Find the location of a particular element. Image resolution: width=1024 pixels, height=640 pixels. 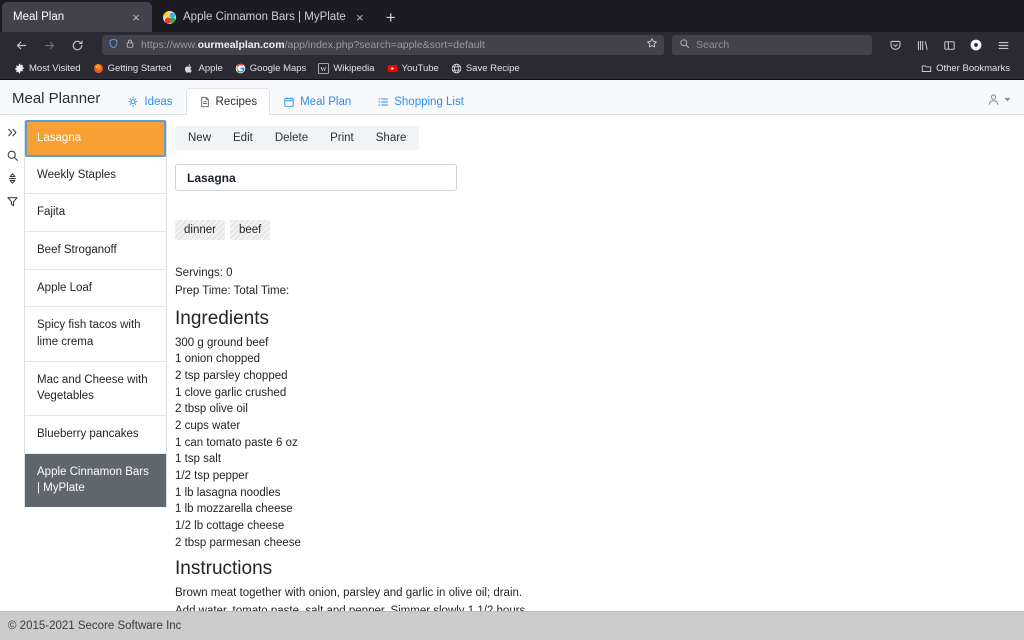

ingredient-item: 2 tbsp parmesan cheese is located at coordinates (238, 542).